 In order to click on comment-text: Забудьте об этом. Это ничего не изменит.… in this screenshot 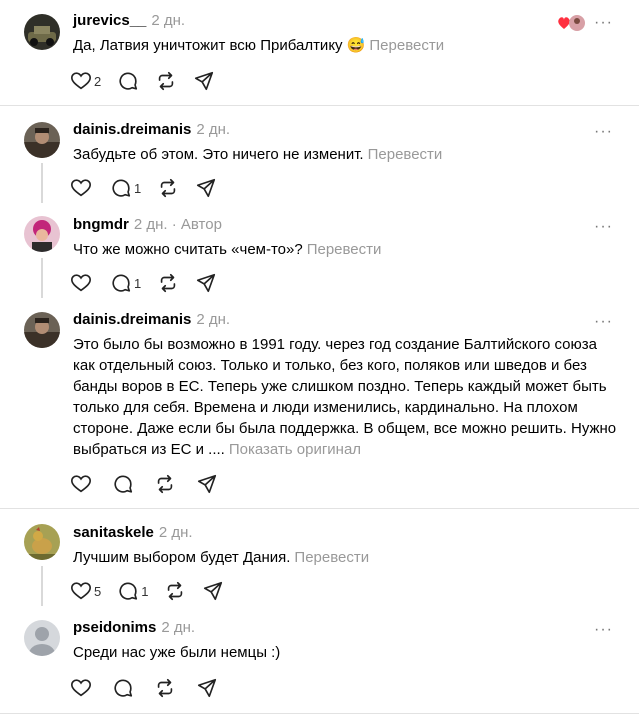, I will do `click(345, 154)`.